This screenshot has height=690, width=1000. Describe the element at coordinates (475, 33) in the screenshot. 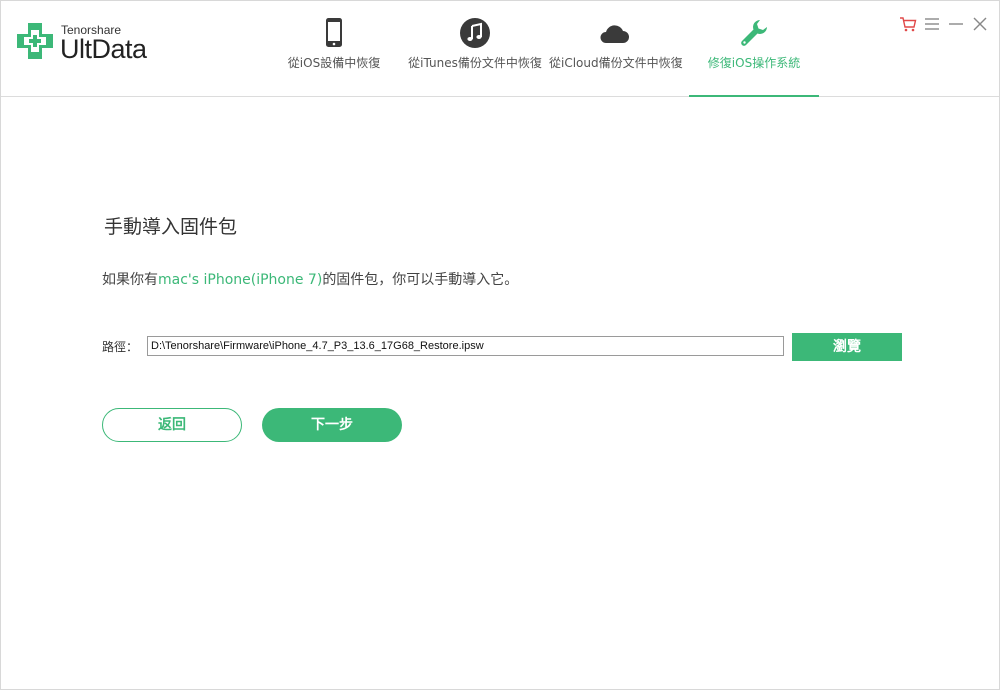

I see `music-note-icon` at that location.